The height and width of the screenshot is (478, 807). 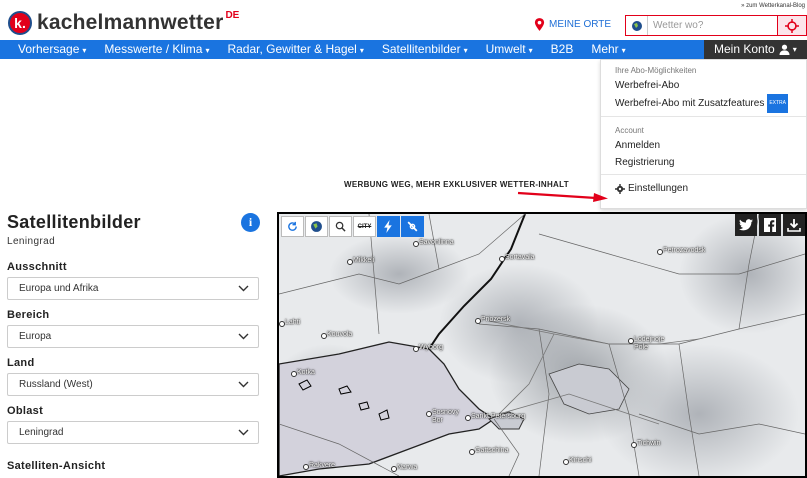 I want to click on oblast-label: Oblast, so click(x=25, y=411).